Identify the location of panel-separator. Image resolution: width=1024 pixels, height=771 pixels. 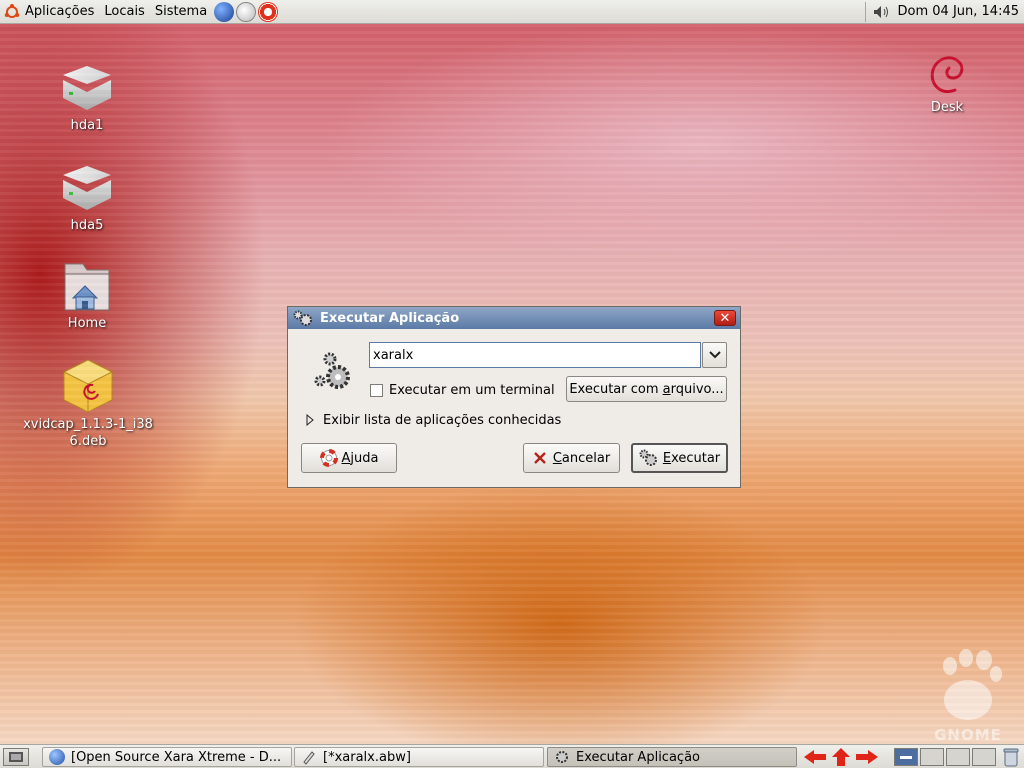
(865, 11).